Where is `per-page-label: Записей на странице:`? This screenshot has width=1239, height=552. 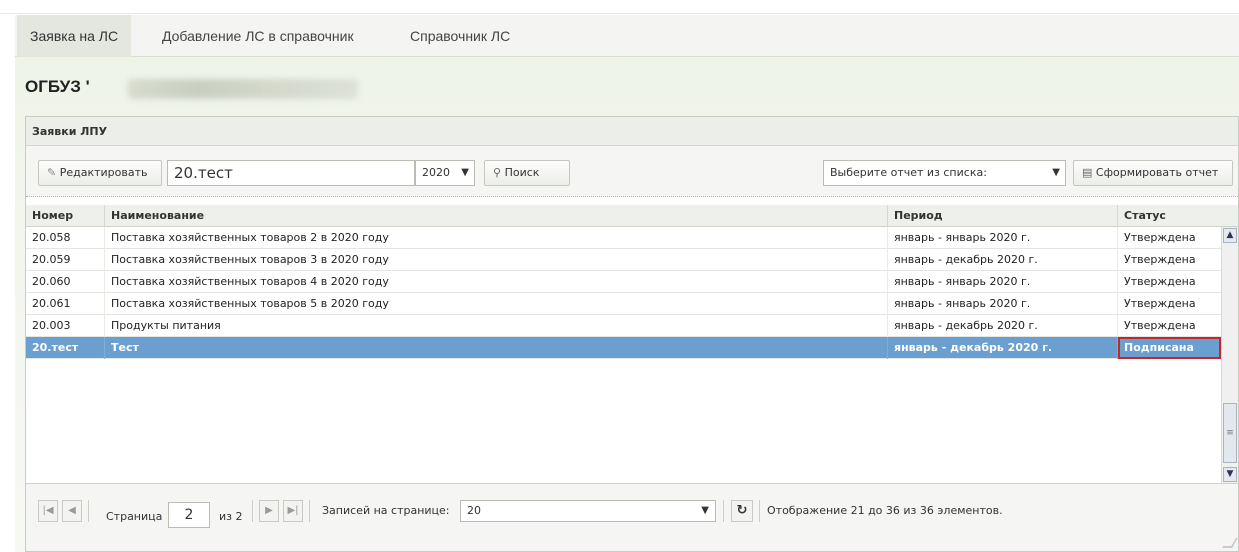 per-page-label: Записей на странице: is located at coordinates (386, 510).